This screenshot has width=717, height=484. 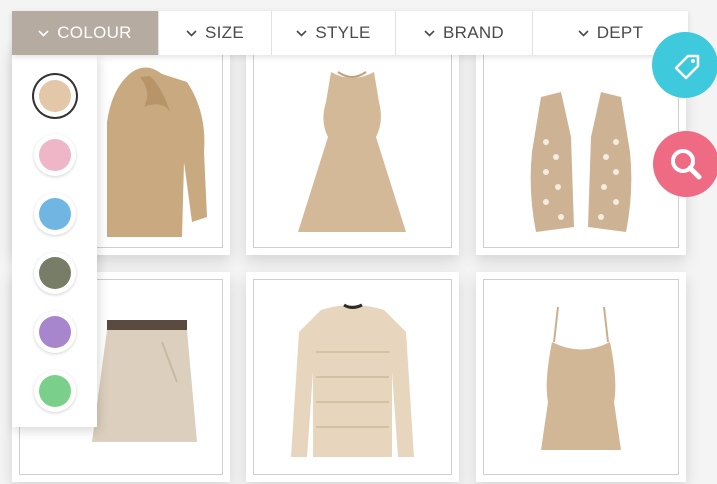 I want to click on tag-icon, so click(x=687, y=67).